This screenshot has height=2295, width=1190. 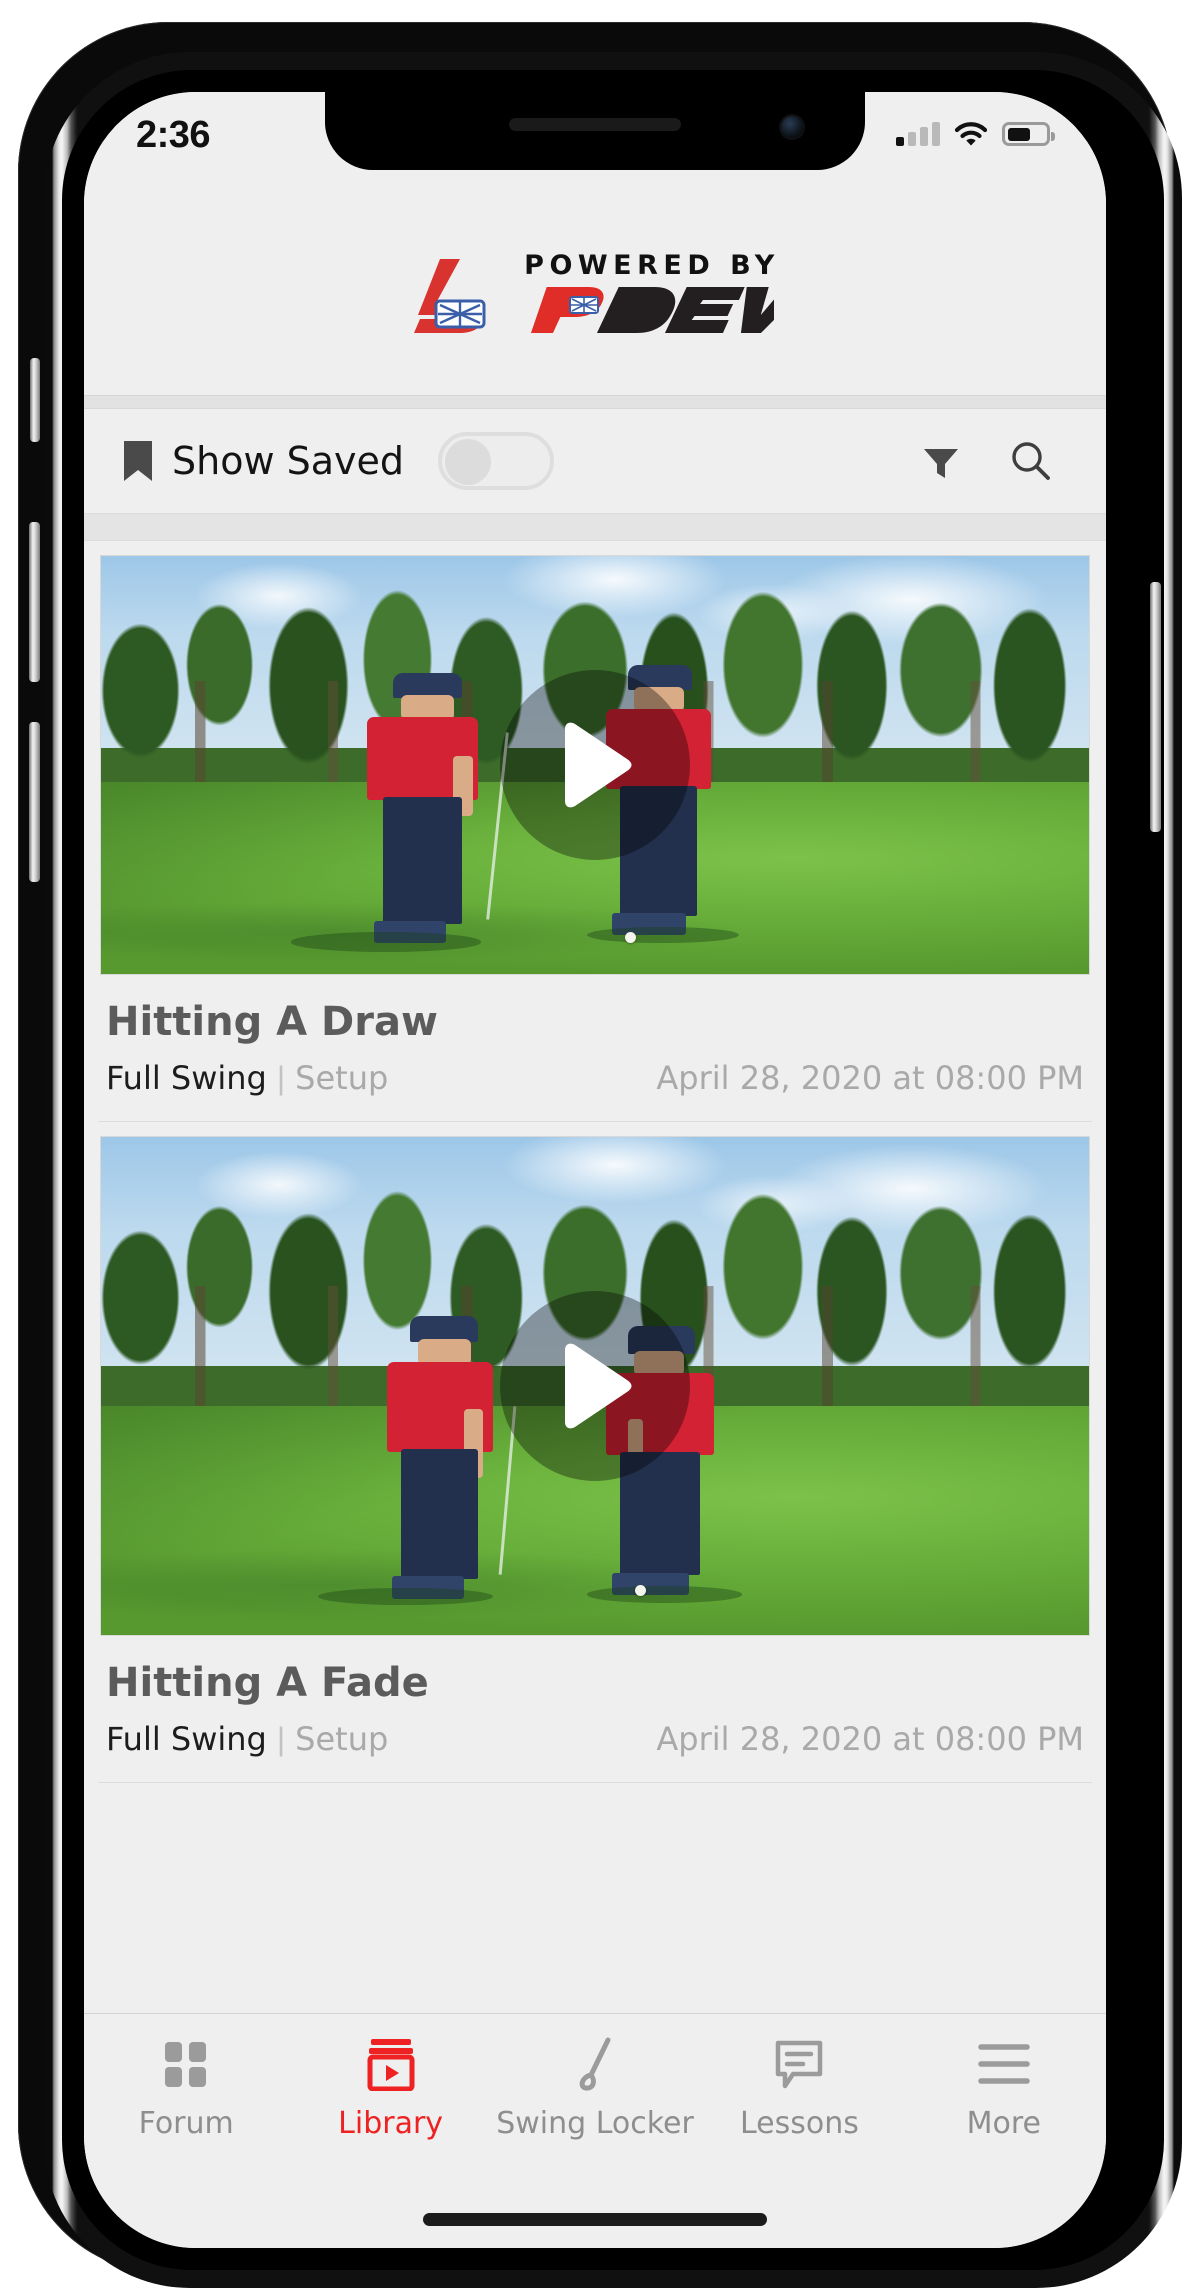 I want to click on status-time: 2:36, so click(x=173, y=134).